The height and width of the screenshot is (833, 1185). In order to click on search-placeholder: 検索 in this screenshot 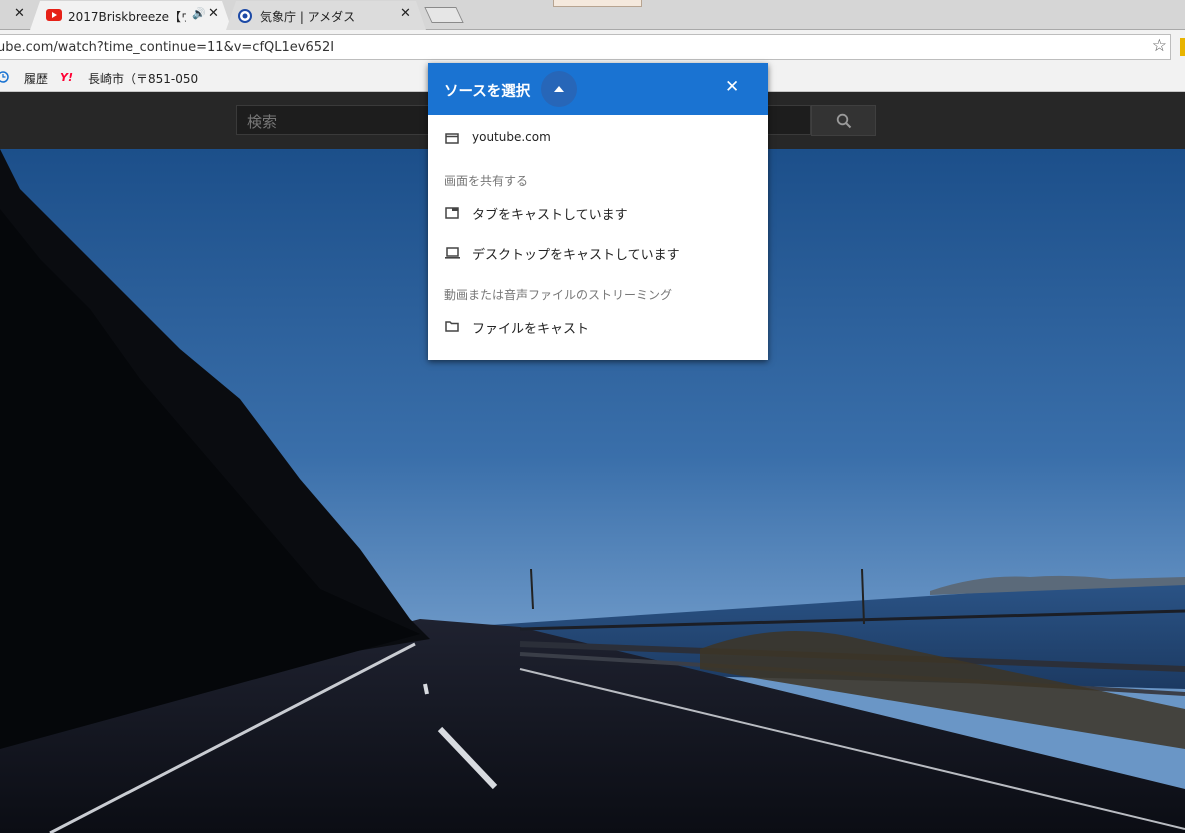, I will do `click(262, 122)`.